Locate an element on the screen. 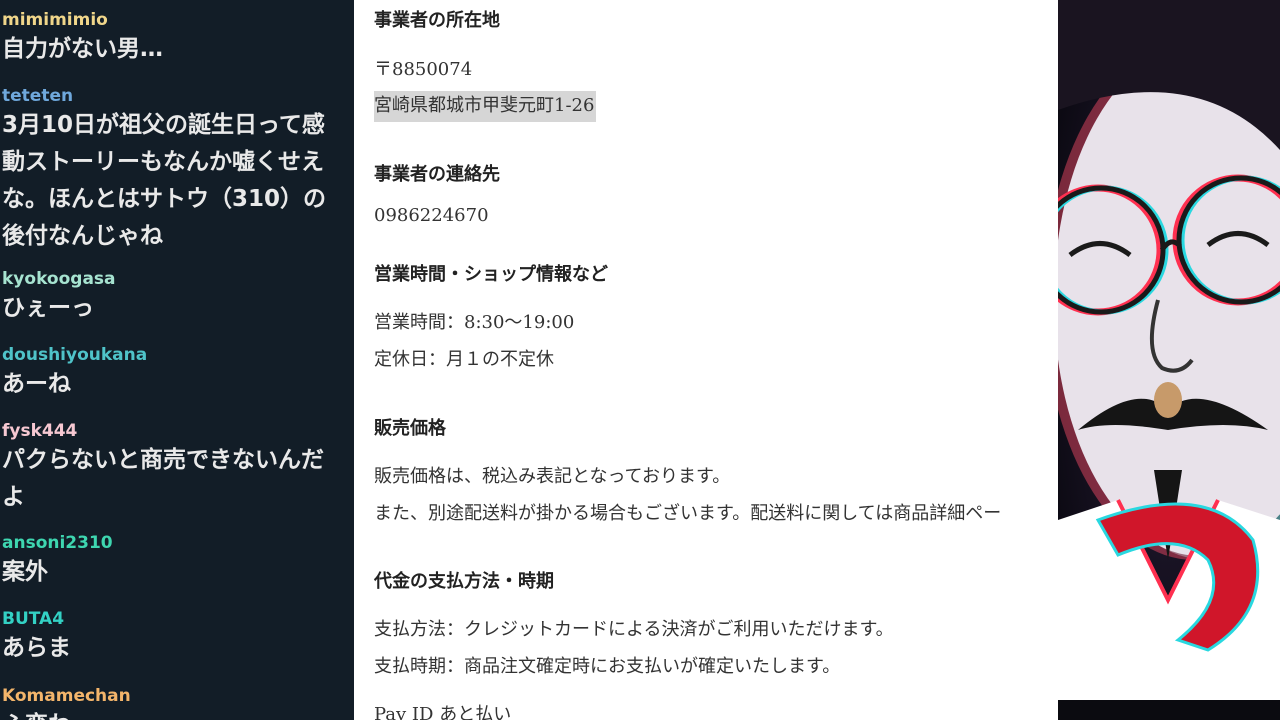  chat-username: ansoni2310 is located at coordinates (178, 543).